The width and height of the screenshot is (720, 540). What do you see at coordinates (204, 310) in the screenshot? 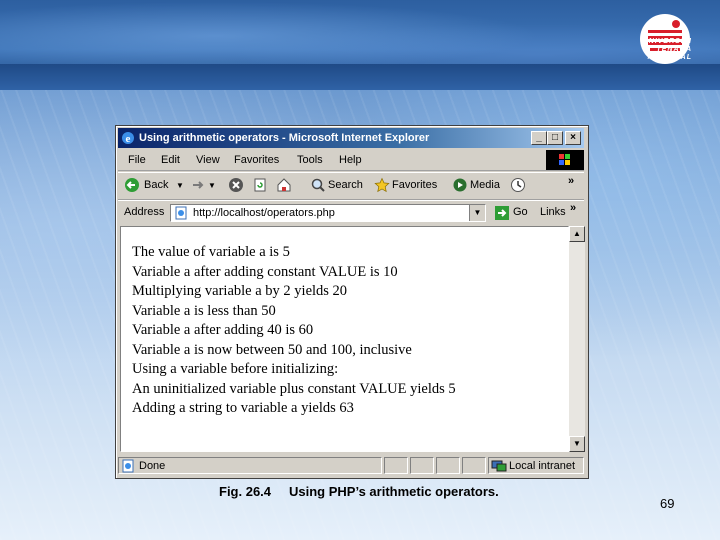
I see `output-line: Variable a is less than 50` at bounding box center [204, 310].